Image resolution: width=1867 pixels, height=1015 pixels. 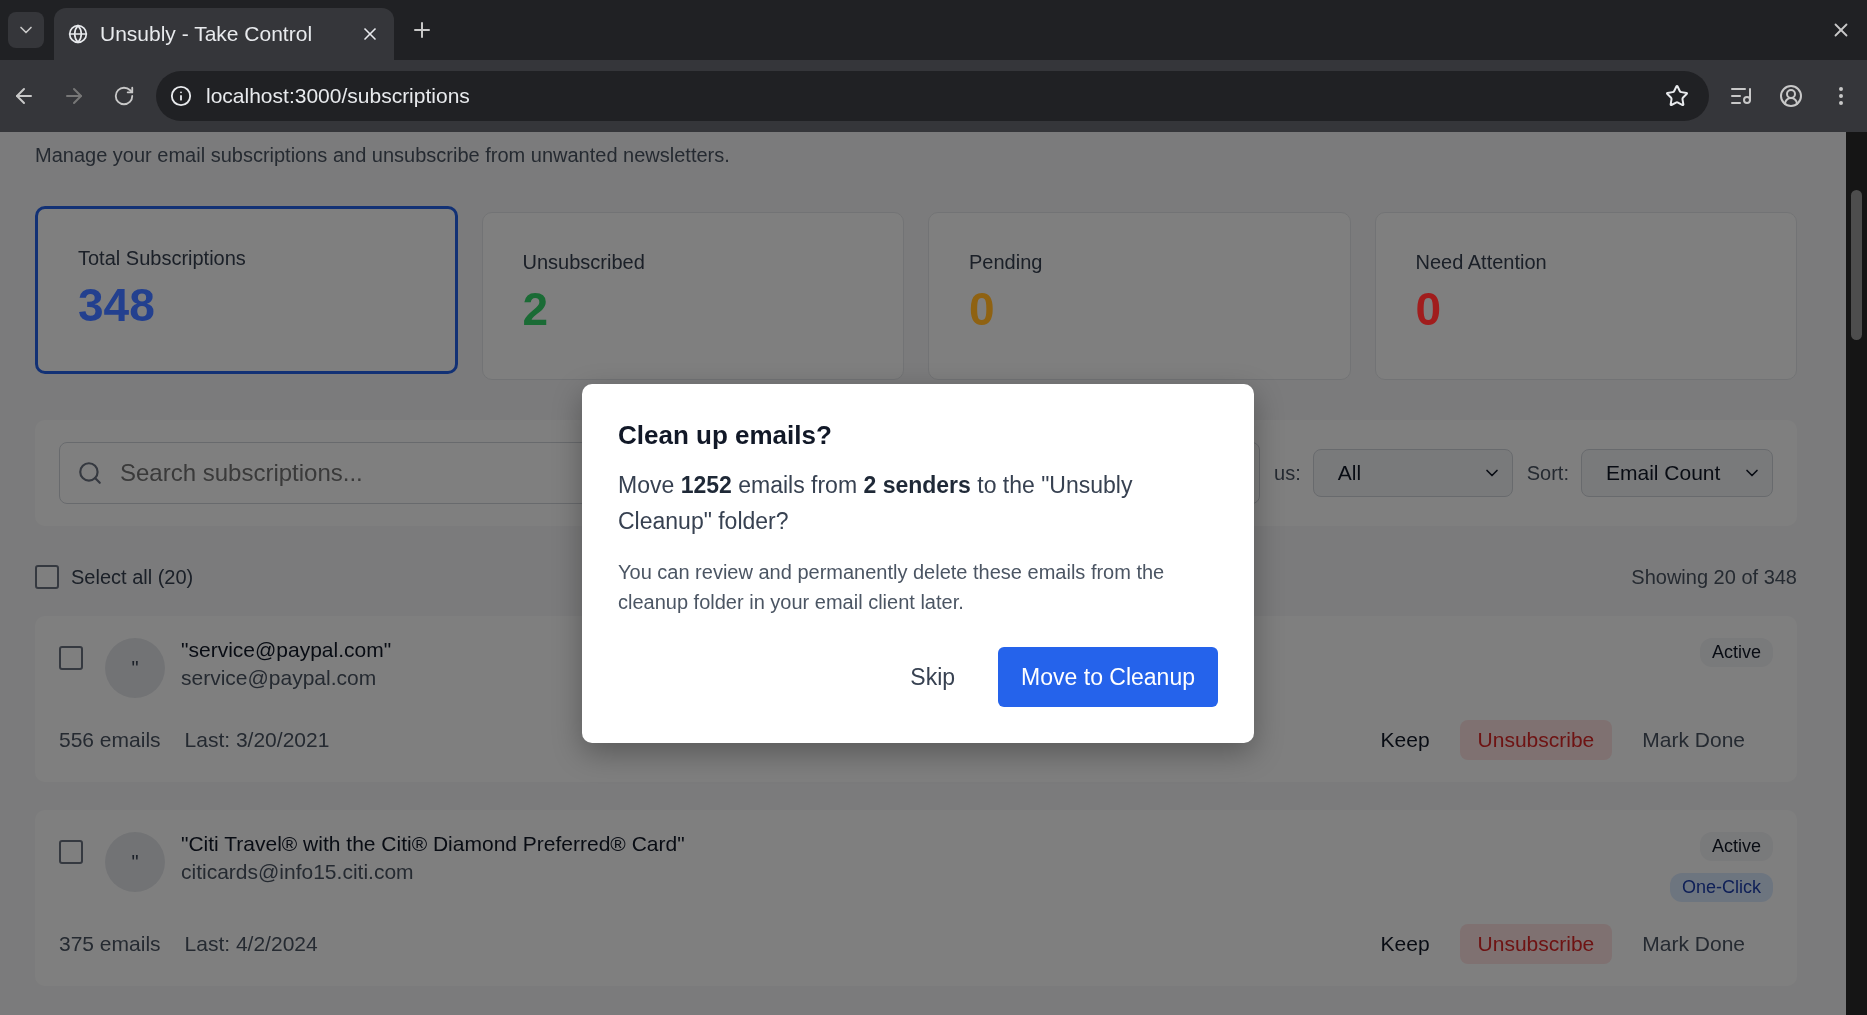 I want to click on page-subtitle: Manage your email subscriptions and unsubscribe from unwanted newsletters., so click(x=383, y=156).